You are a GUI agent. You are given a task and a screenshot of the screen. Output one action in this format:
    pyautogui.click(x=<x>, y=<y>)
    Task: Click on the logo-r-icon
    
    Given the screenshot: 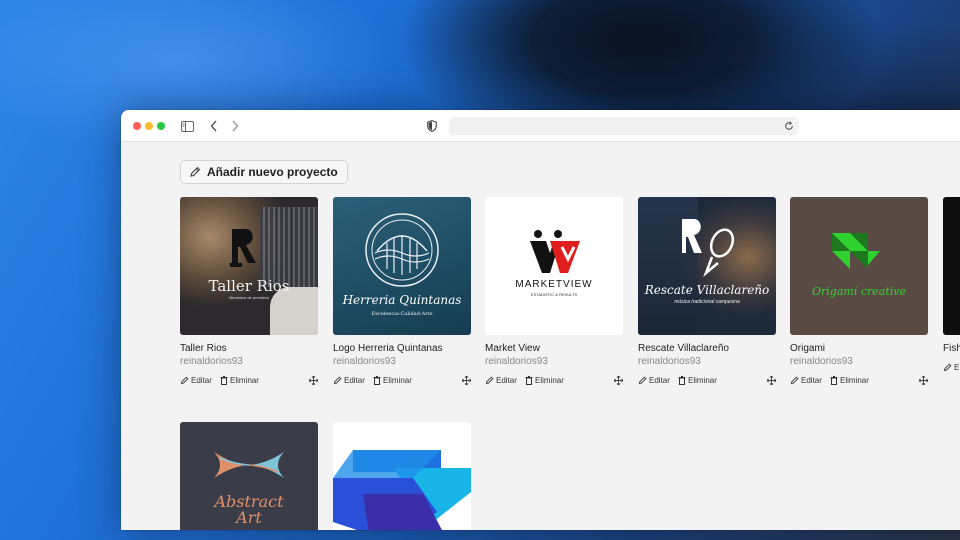 What is the action you would take?
    pyautogui.click(x=243, y=248)
    